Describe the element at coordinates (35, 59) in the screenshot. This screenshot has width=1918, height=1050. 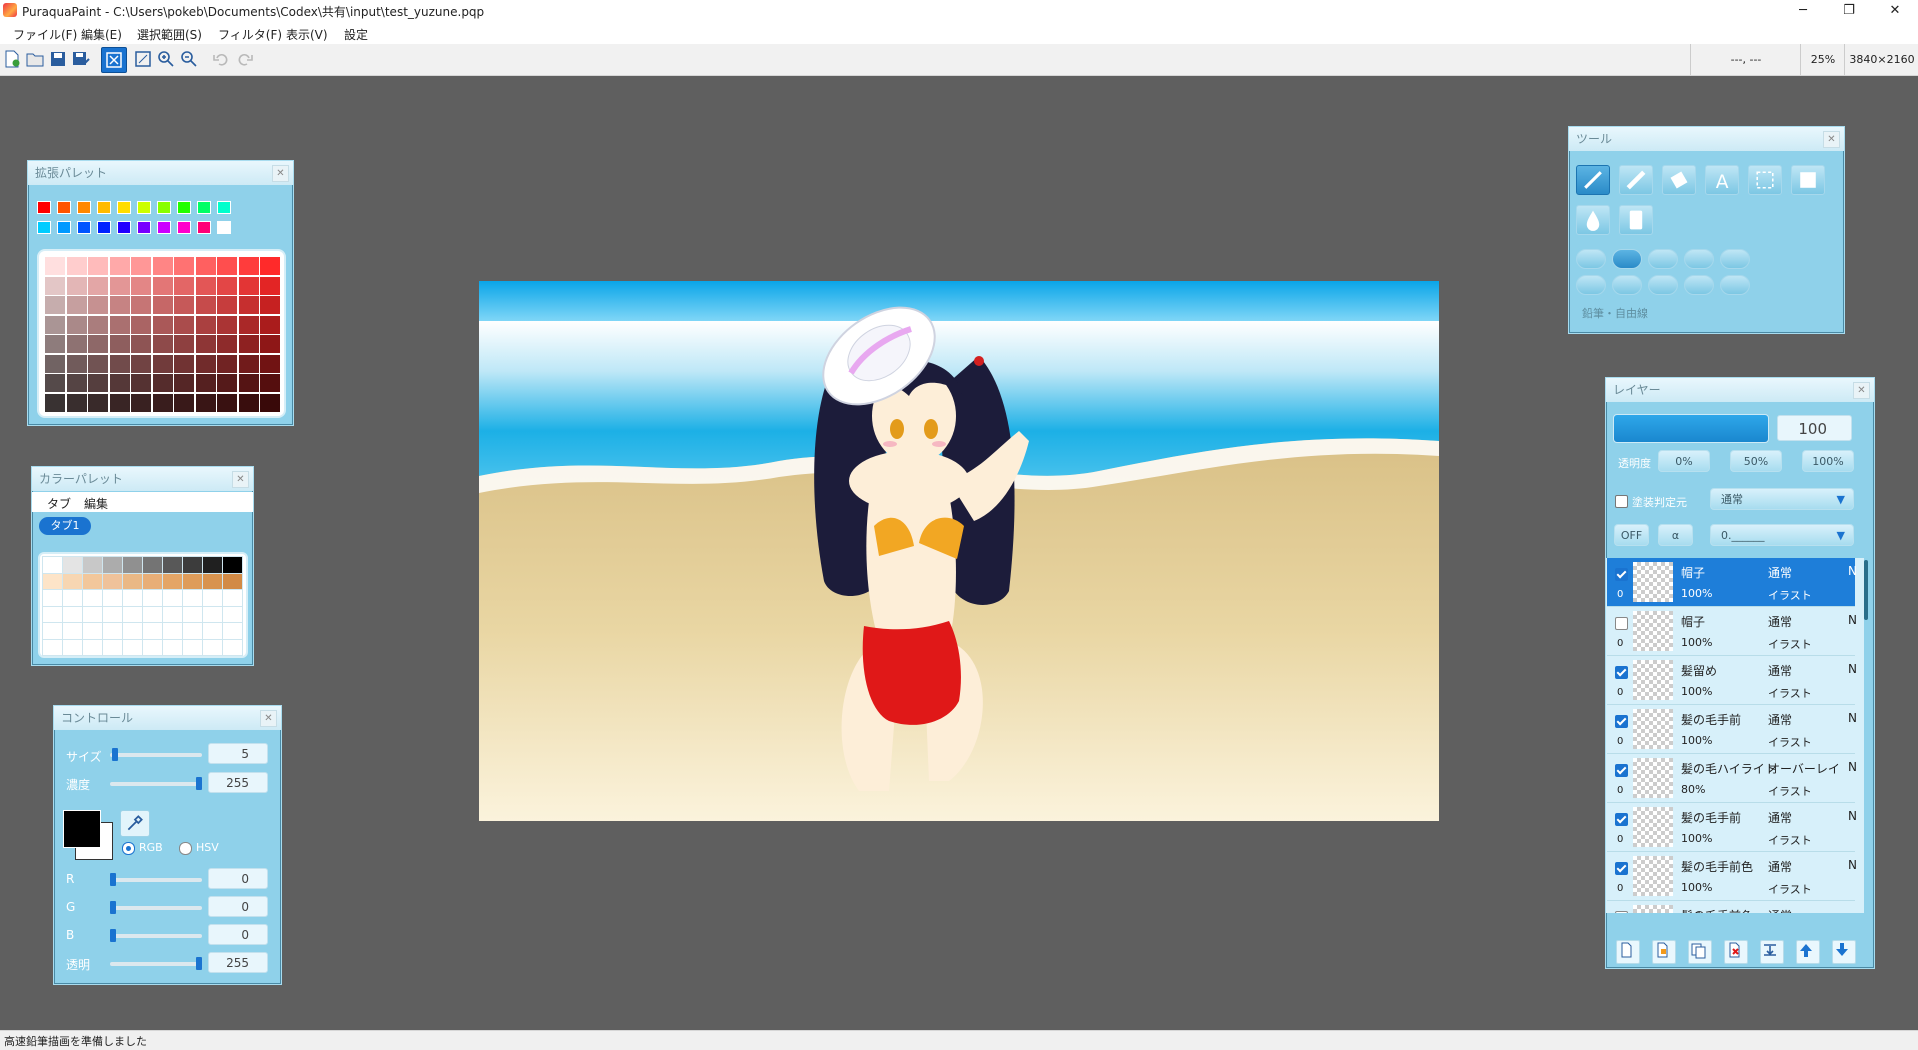
I see `open-folder-icon` at that location.